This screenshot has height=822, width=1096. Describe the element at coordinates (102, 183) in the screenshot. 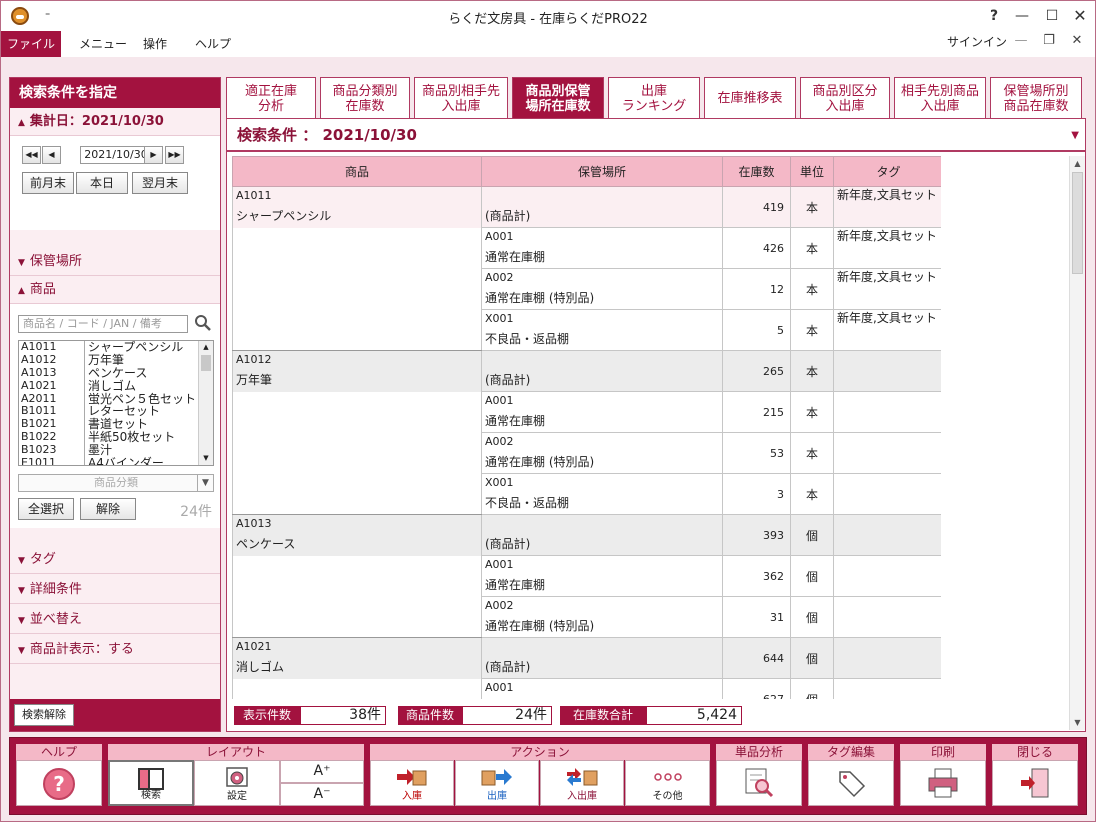

I see `today-button: 本日` at that location.